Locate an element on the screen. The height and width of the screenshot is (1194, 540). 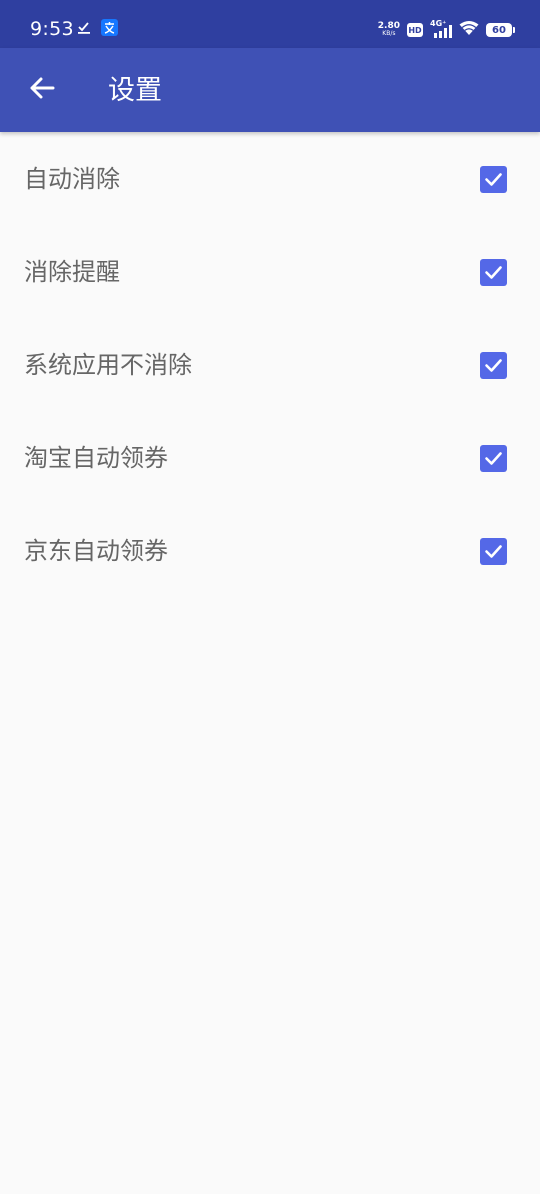
setting-row-system-apps: 系统应用不消除 is located at coordinates (270, 364).